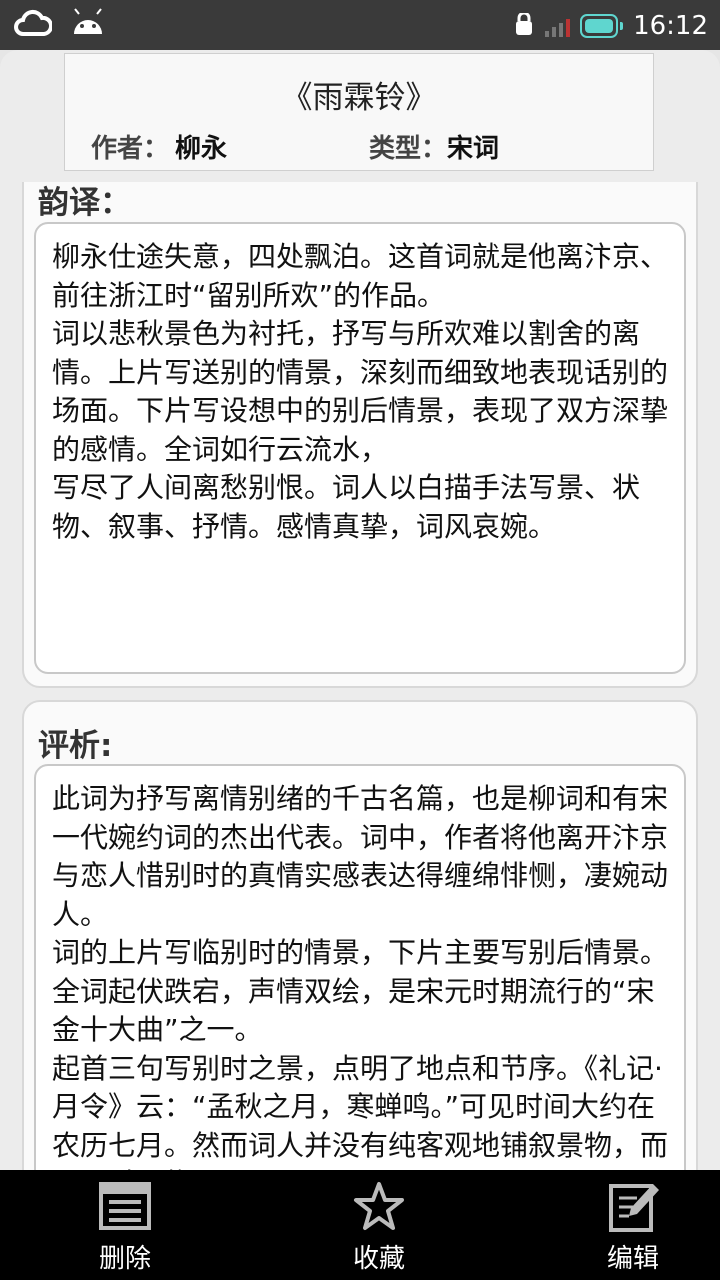  Describe the element at coordinates (124, 1259) in the screenshot. I see `delete-label: 删除` at that location.